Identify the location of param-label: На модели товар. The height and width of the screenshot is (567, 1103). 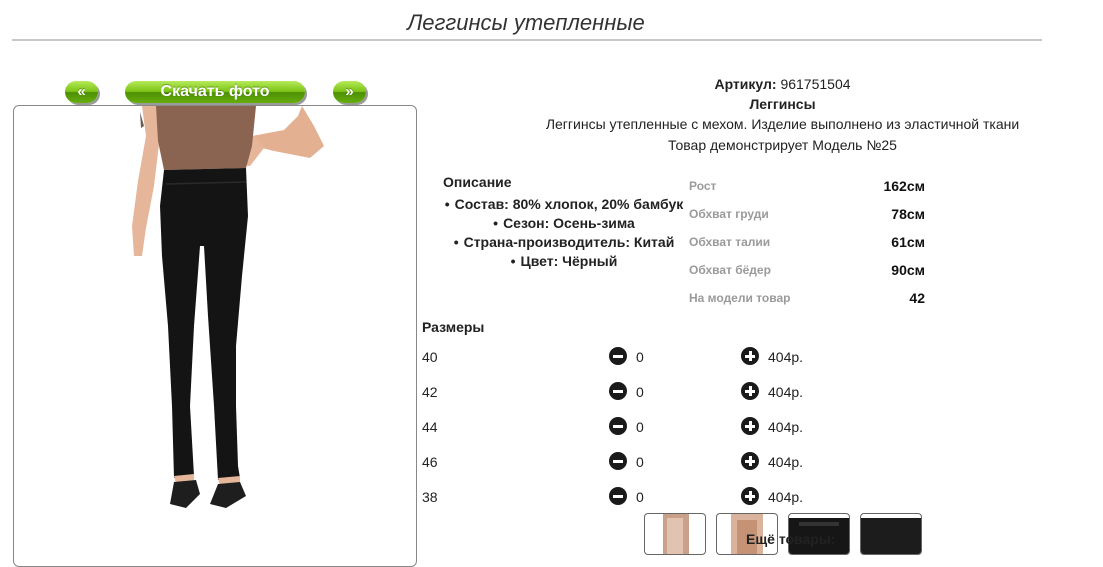
(740, 298).